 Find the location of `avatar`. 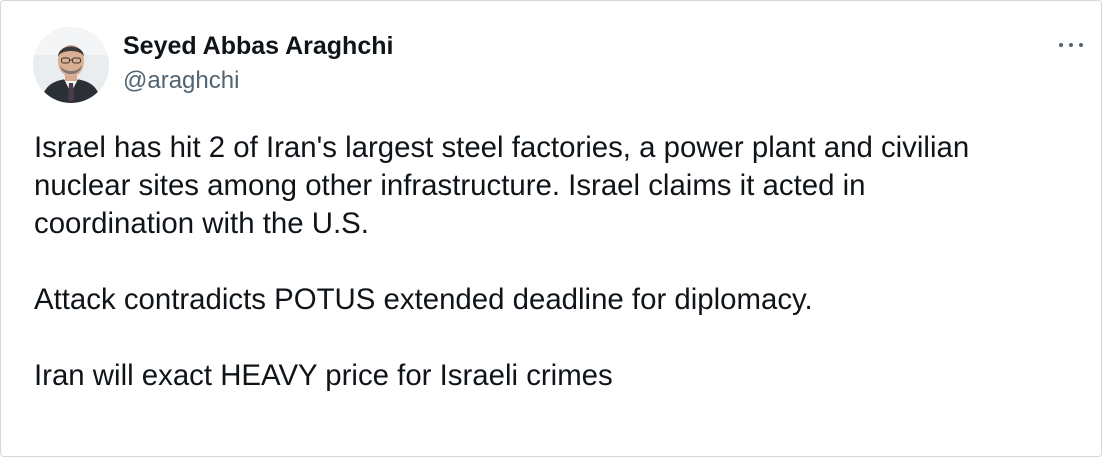

avatar is located at coordinates (71, 65).